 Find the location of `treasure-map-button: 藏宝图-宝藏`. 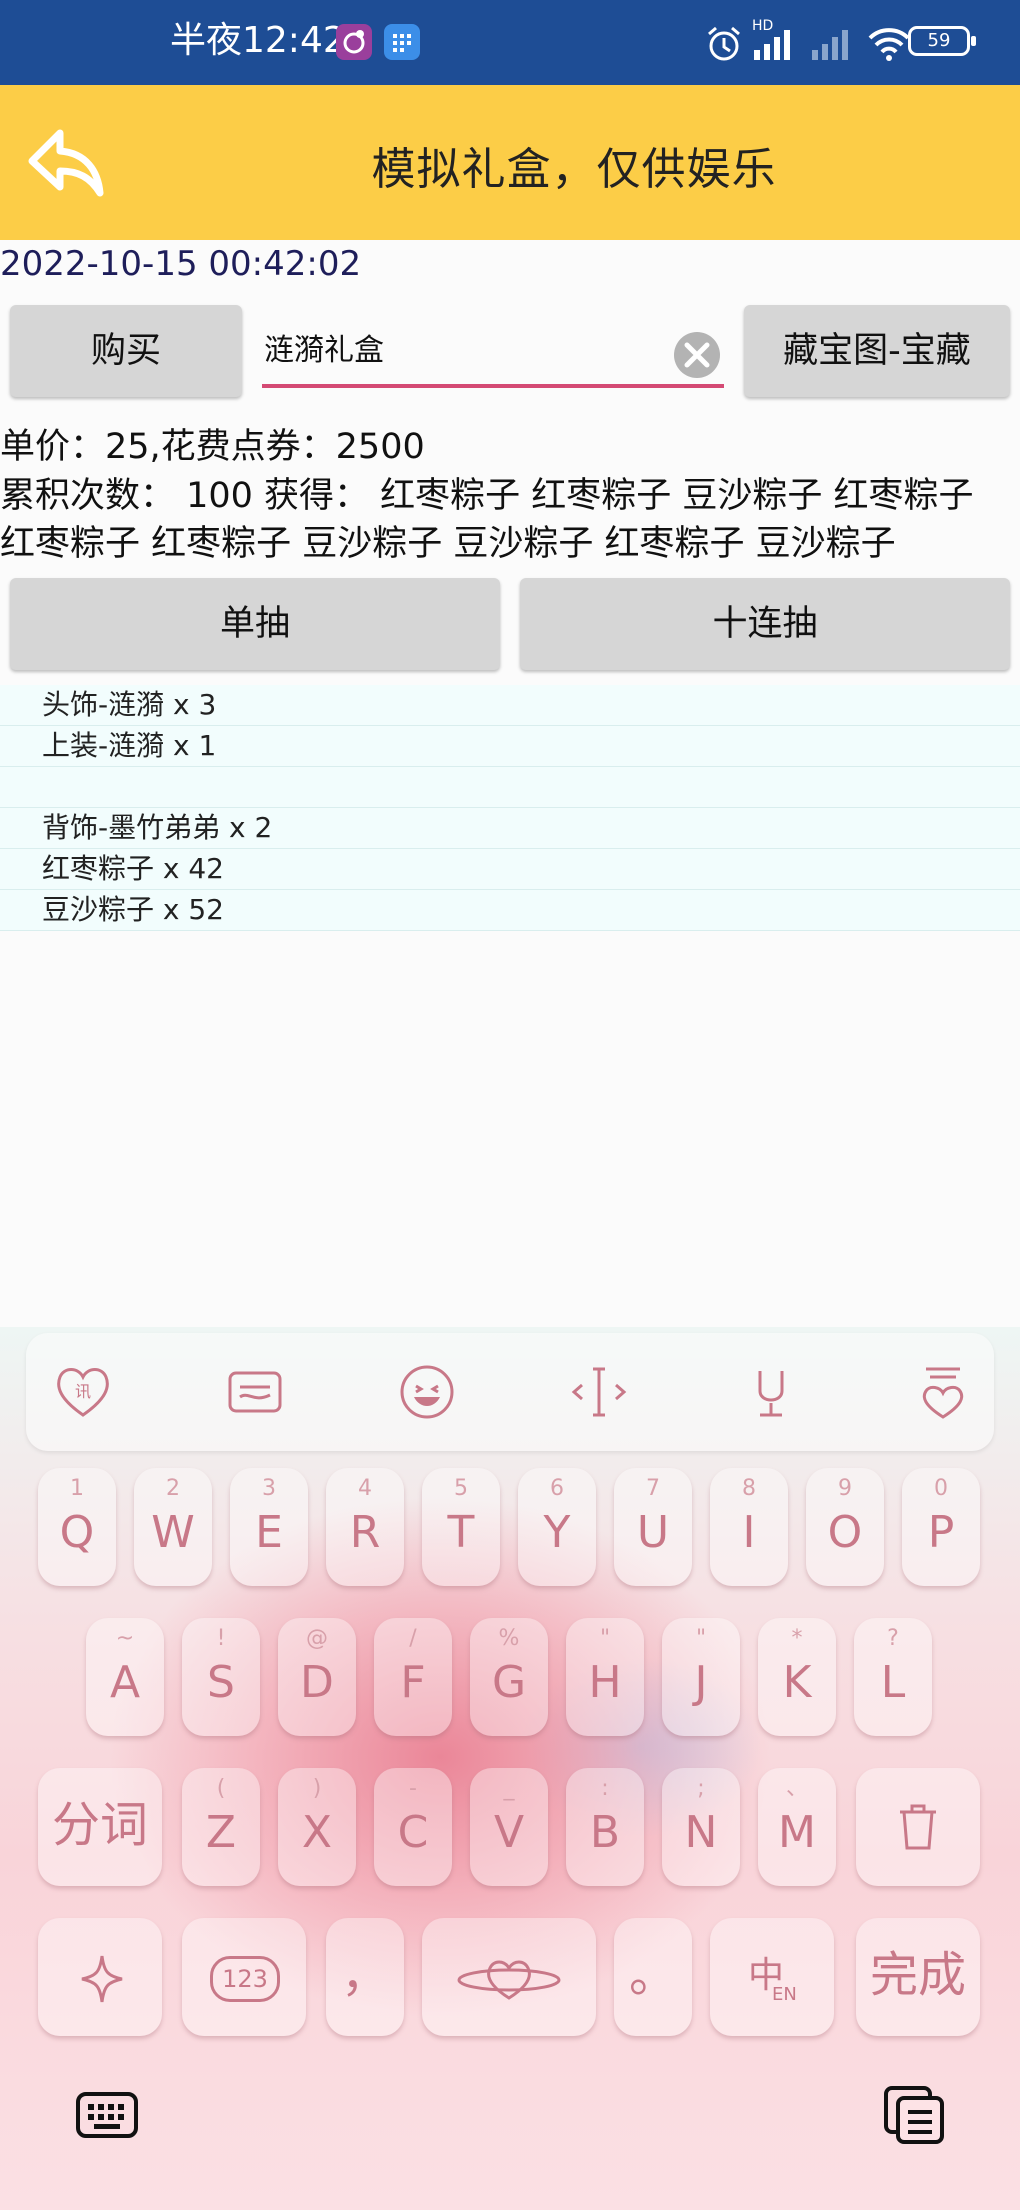

treasure-map-button: 藏宝图-宝藏 is located at coordinates (877, 351).